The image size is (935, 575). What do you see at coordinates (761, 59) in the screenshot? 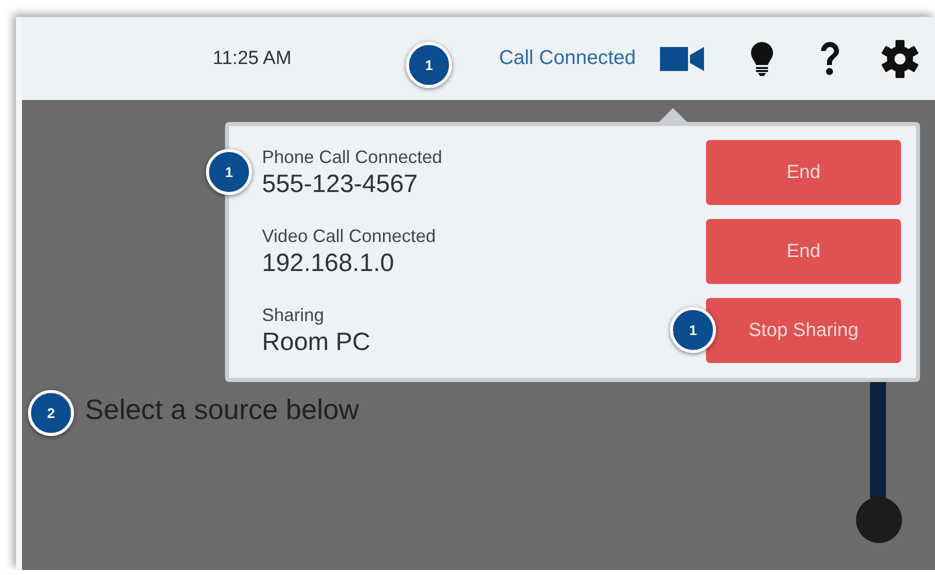
I see `lightbulb-icon` at bounding box center [761, 59].